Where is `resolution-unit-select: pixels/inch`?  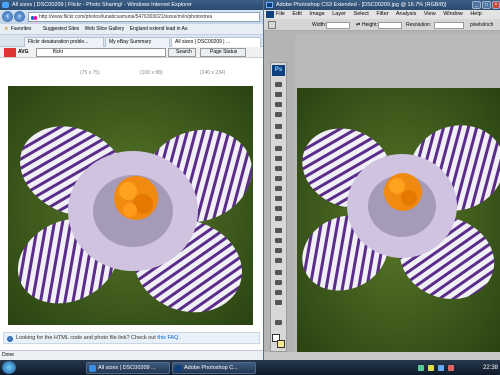
resolution-unit-select: pixels/inch is located at coordinates (481, 24).